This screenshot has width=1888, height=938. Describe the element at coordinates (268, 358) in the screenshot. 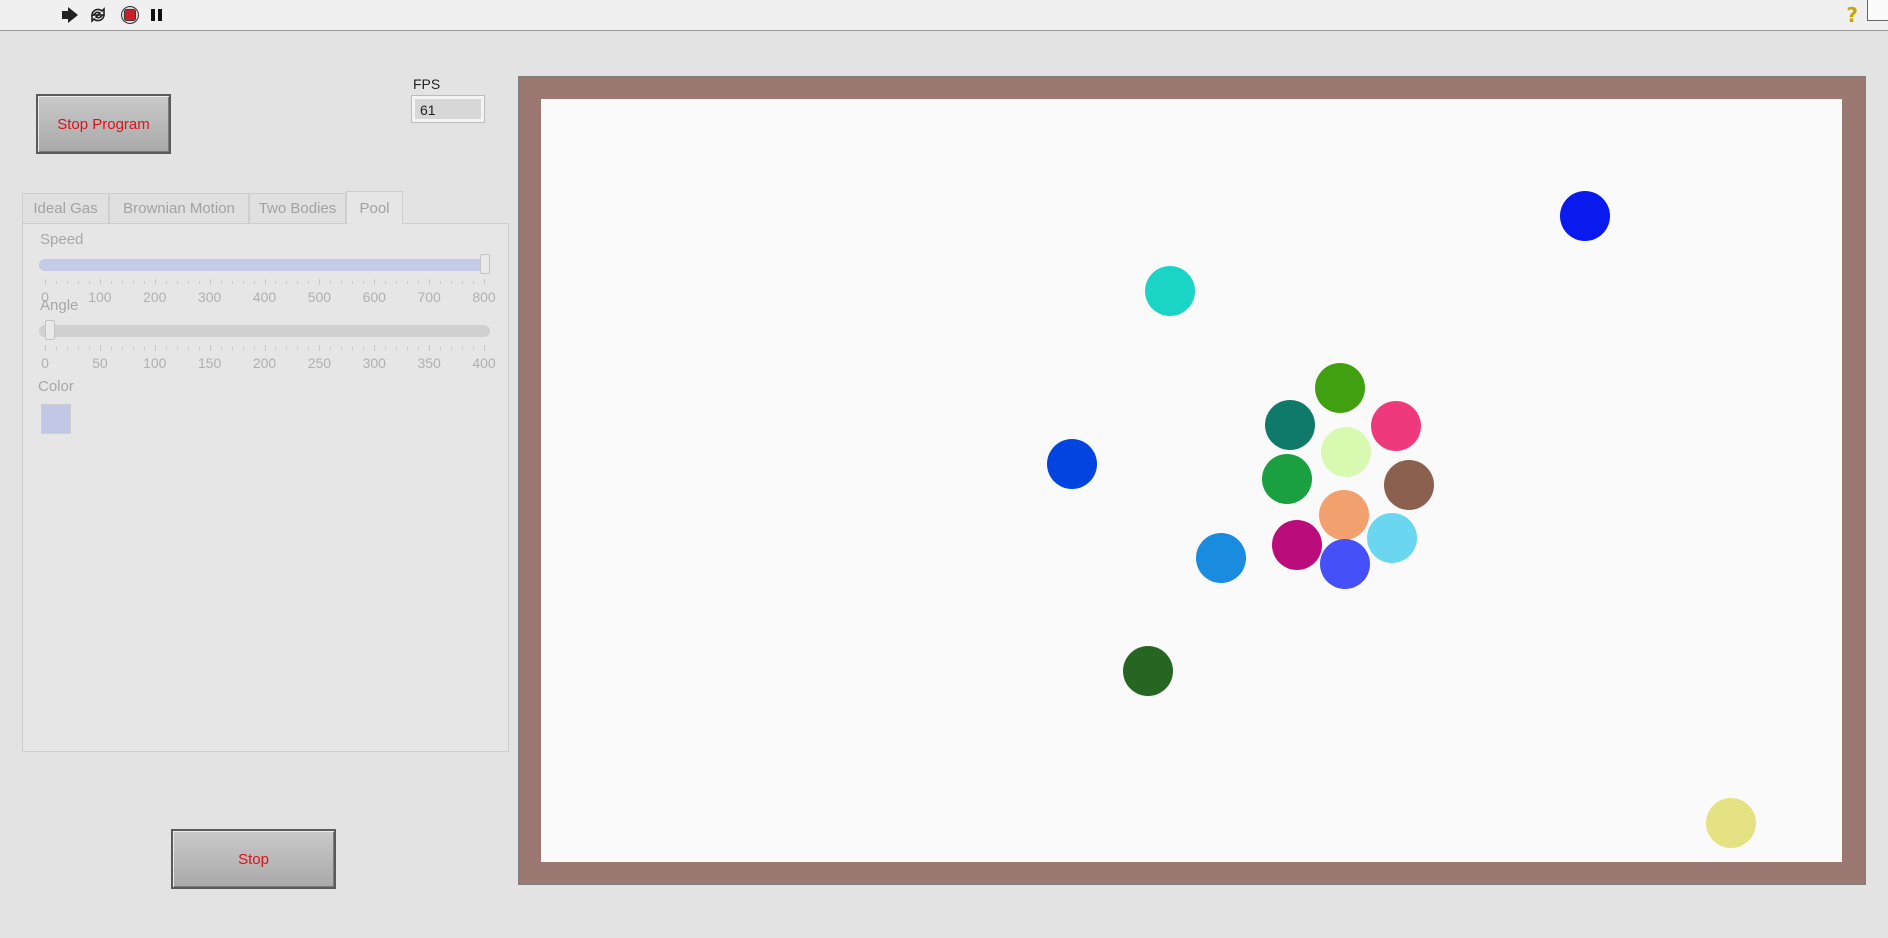

I see `angle-scale: 0 50 100 150 200 250 300 350 400` at that location.